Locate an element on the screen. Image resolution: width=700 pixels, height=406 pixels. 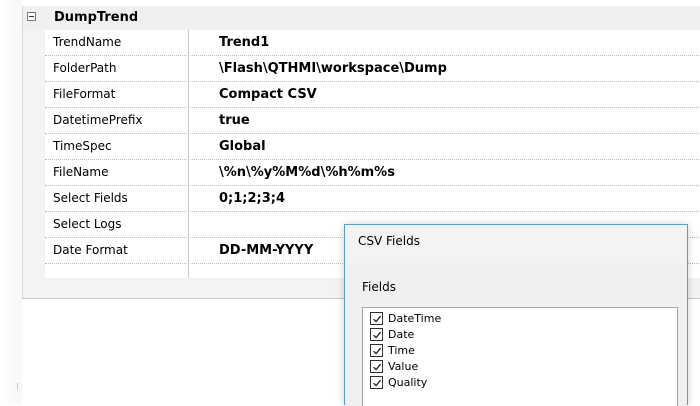
field-item-datetime: DateTime is located at coordinates (470, 319).